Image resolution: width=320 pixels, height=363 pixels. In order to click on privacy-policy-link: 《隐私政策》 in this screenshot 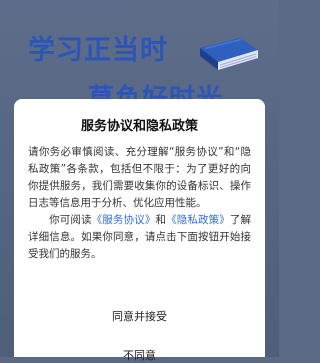, I will do `click(198, 220)`.